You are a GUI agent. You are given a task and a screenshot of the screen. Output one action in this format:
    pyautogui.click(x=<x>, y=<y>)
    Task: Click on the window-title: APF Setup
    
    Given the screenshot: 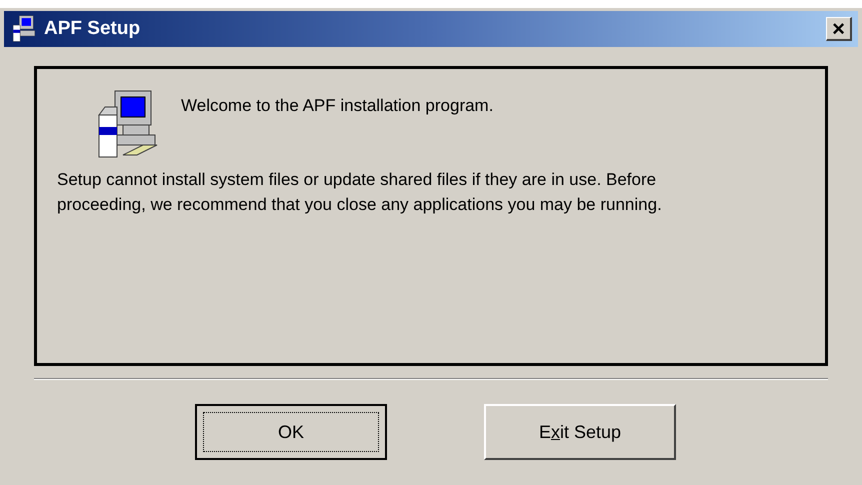 What is the action you would take?
    pyautogui.click(x=92, y=28)
    